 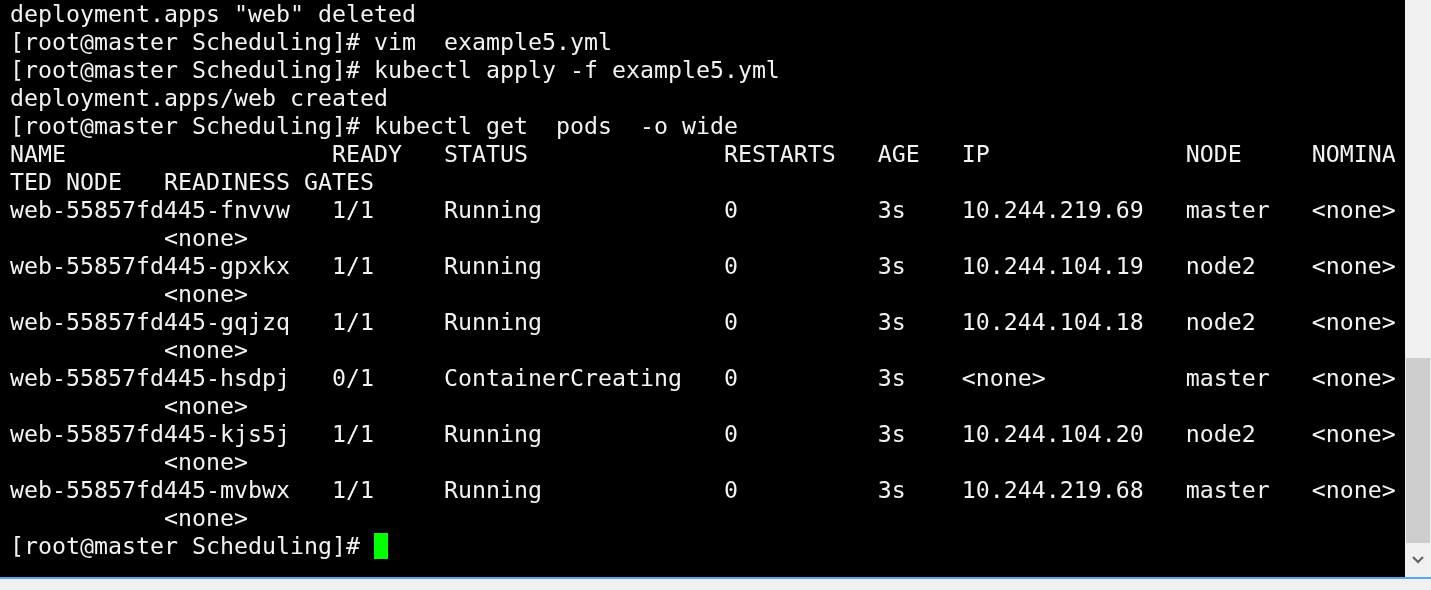 I want to click on terminal-line: TED NODE READINESS GATES, so click(x=192, y=181).